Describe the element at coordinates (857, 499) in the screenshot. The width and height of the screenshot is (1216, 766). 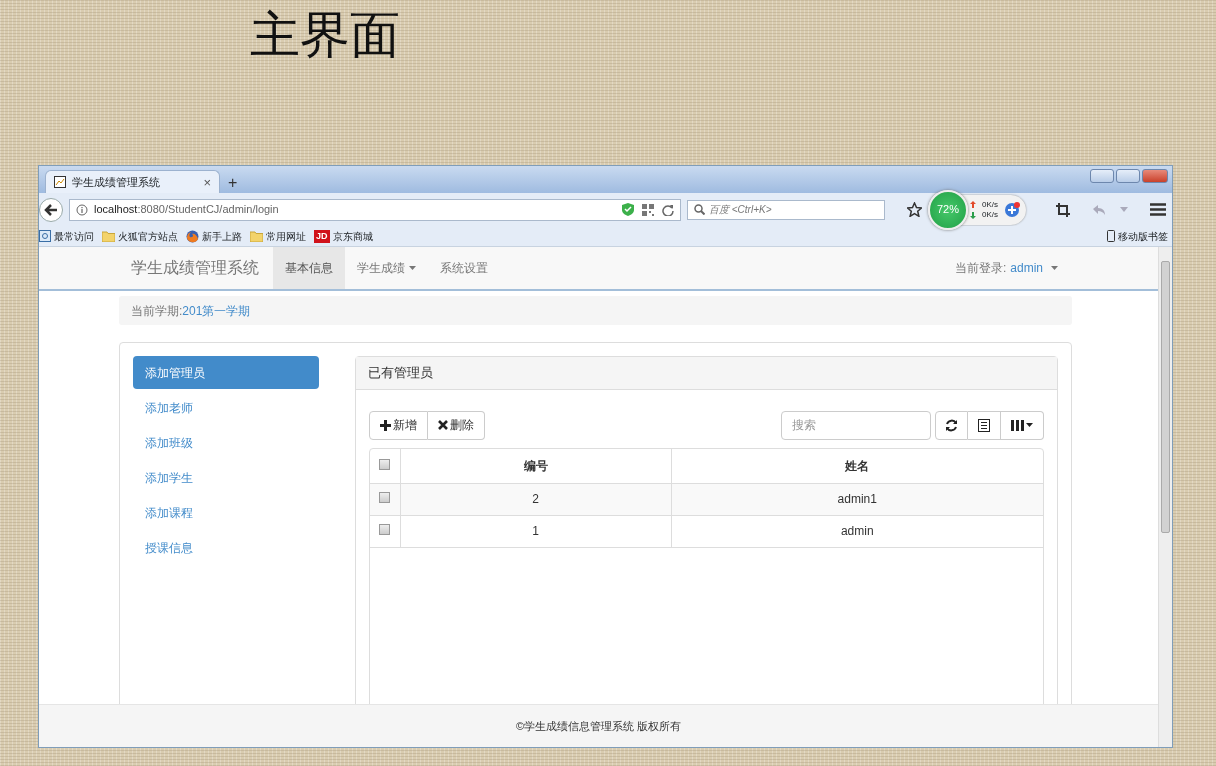
I see `table-cell: admin1` at that location.